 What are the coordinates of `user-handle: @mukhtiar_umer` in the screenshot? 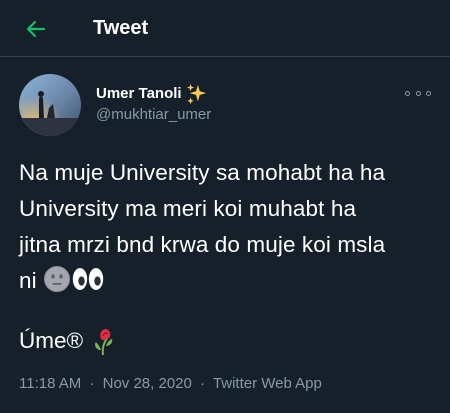 It's located at (153, 115).